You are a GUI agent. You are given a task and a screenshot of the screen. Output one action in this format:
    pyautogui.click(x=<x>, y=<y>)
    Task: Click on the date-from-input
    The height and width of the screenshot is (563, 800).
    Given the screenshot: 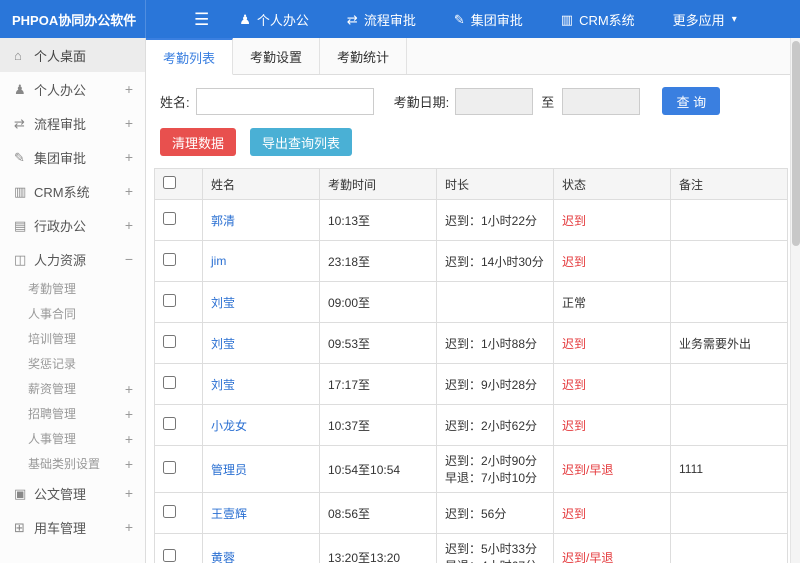 What is the action you would take?
    pyautogui.click(x=494, y=101)
    